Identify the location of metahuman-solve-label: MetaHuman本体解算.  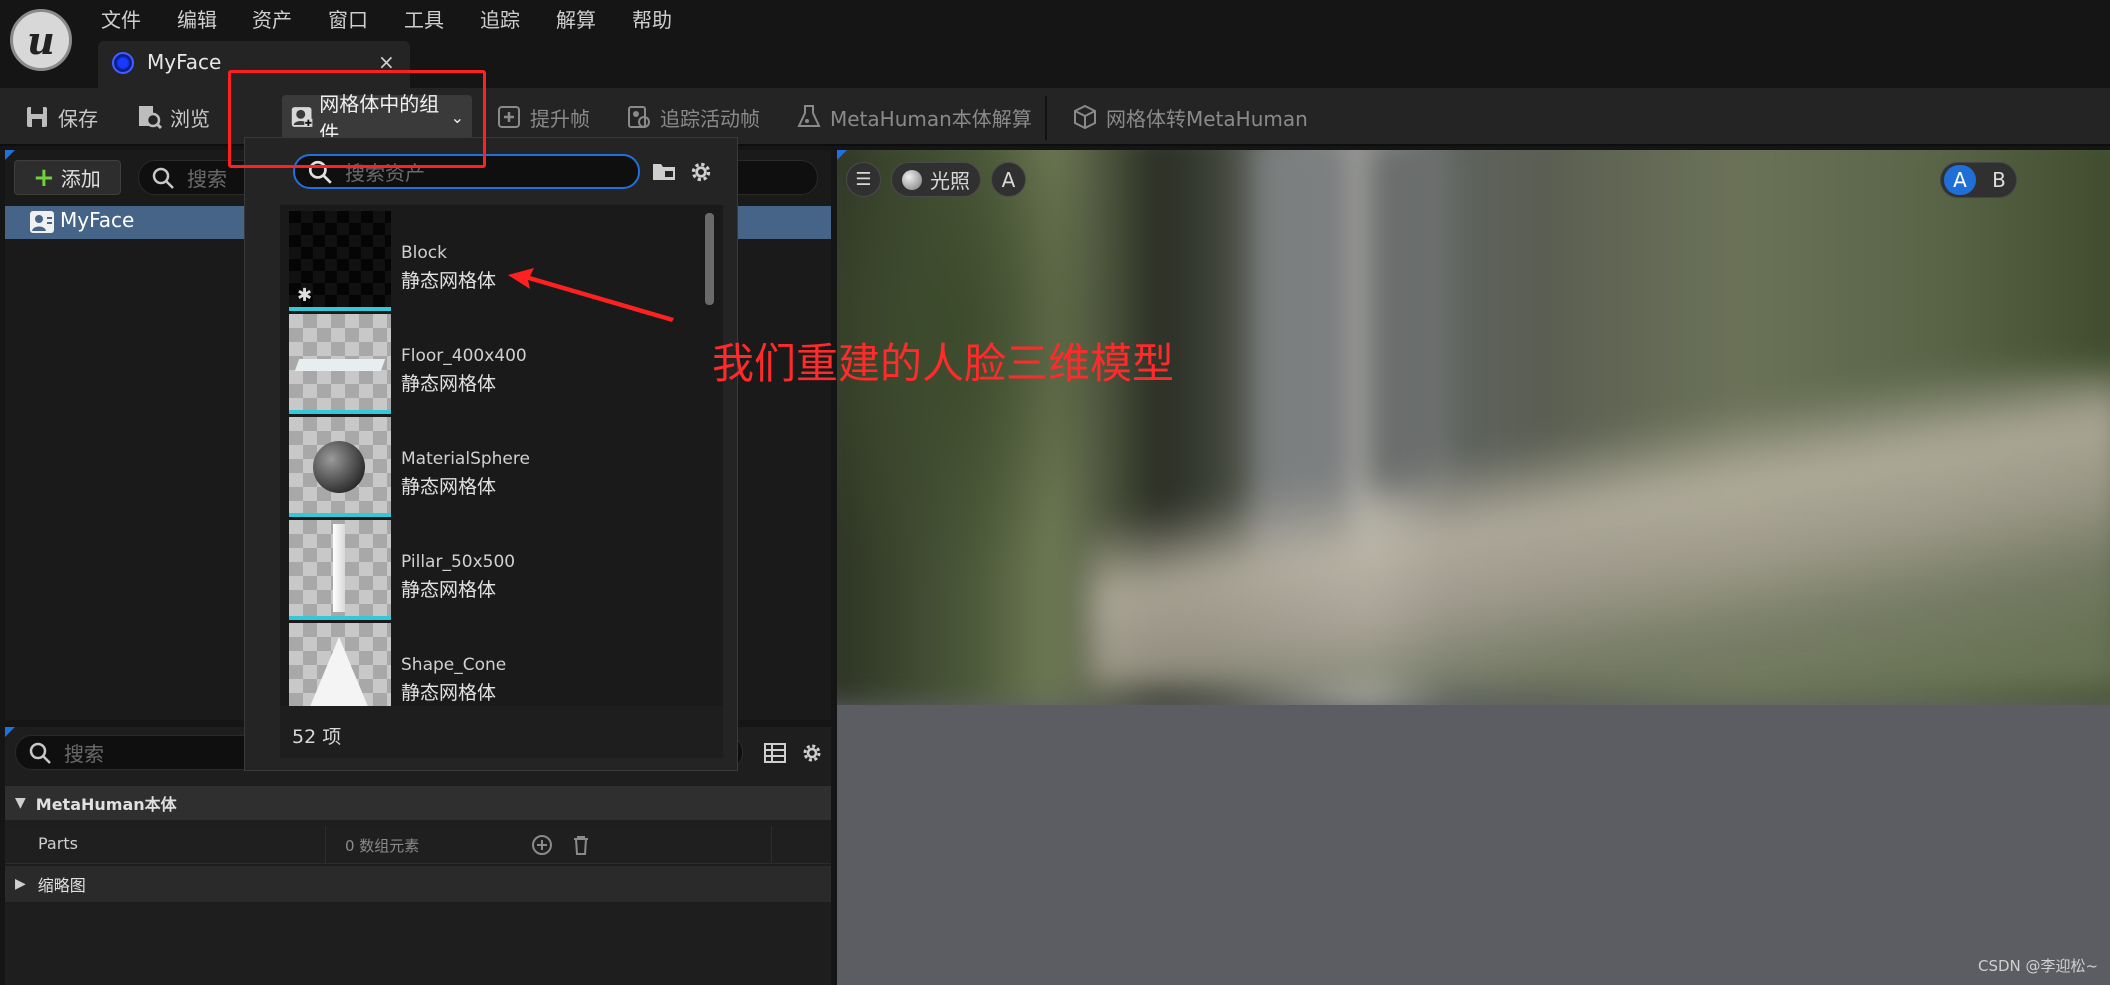
(931, 118).